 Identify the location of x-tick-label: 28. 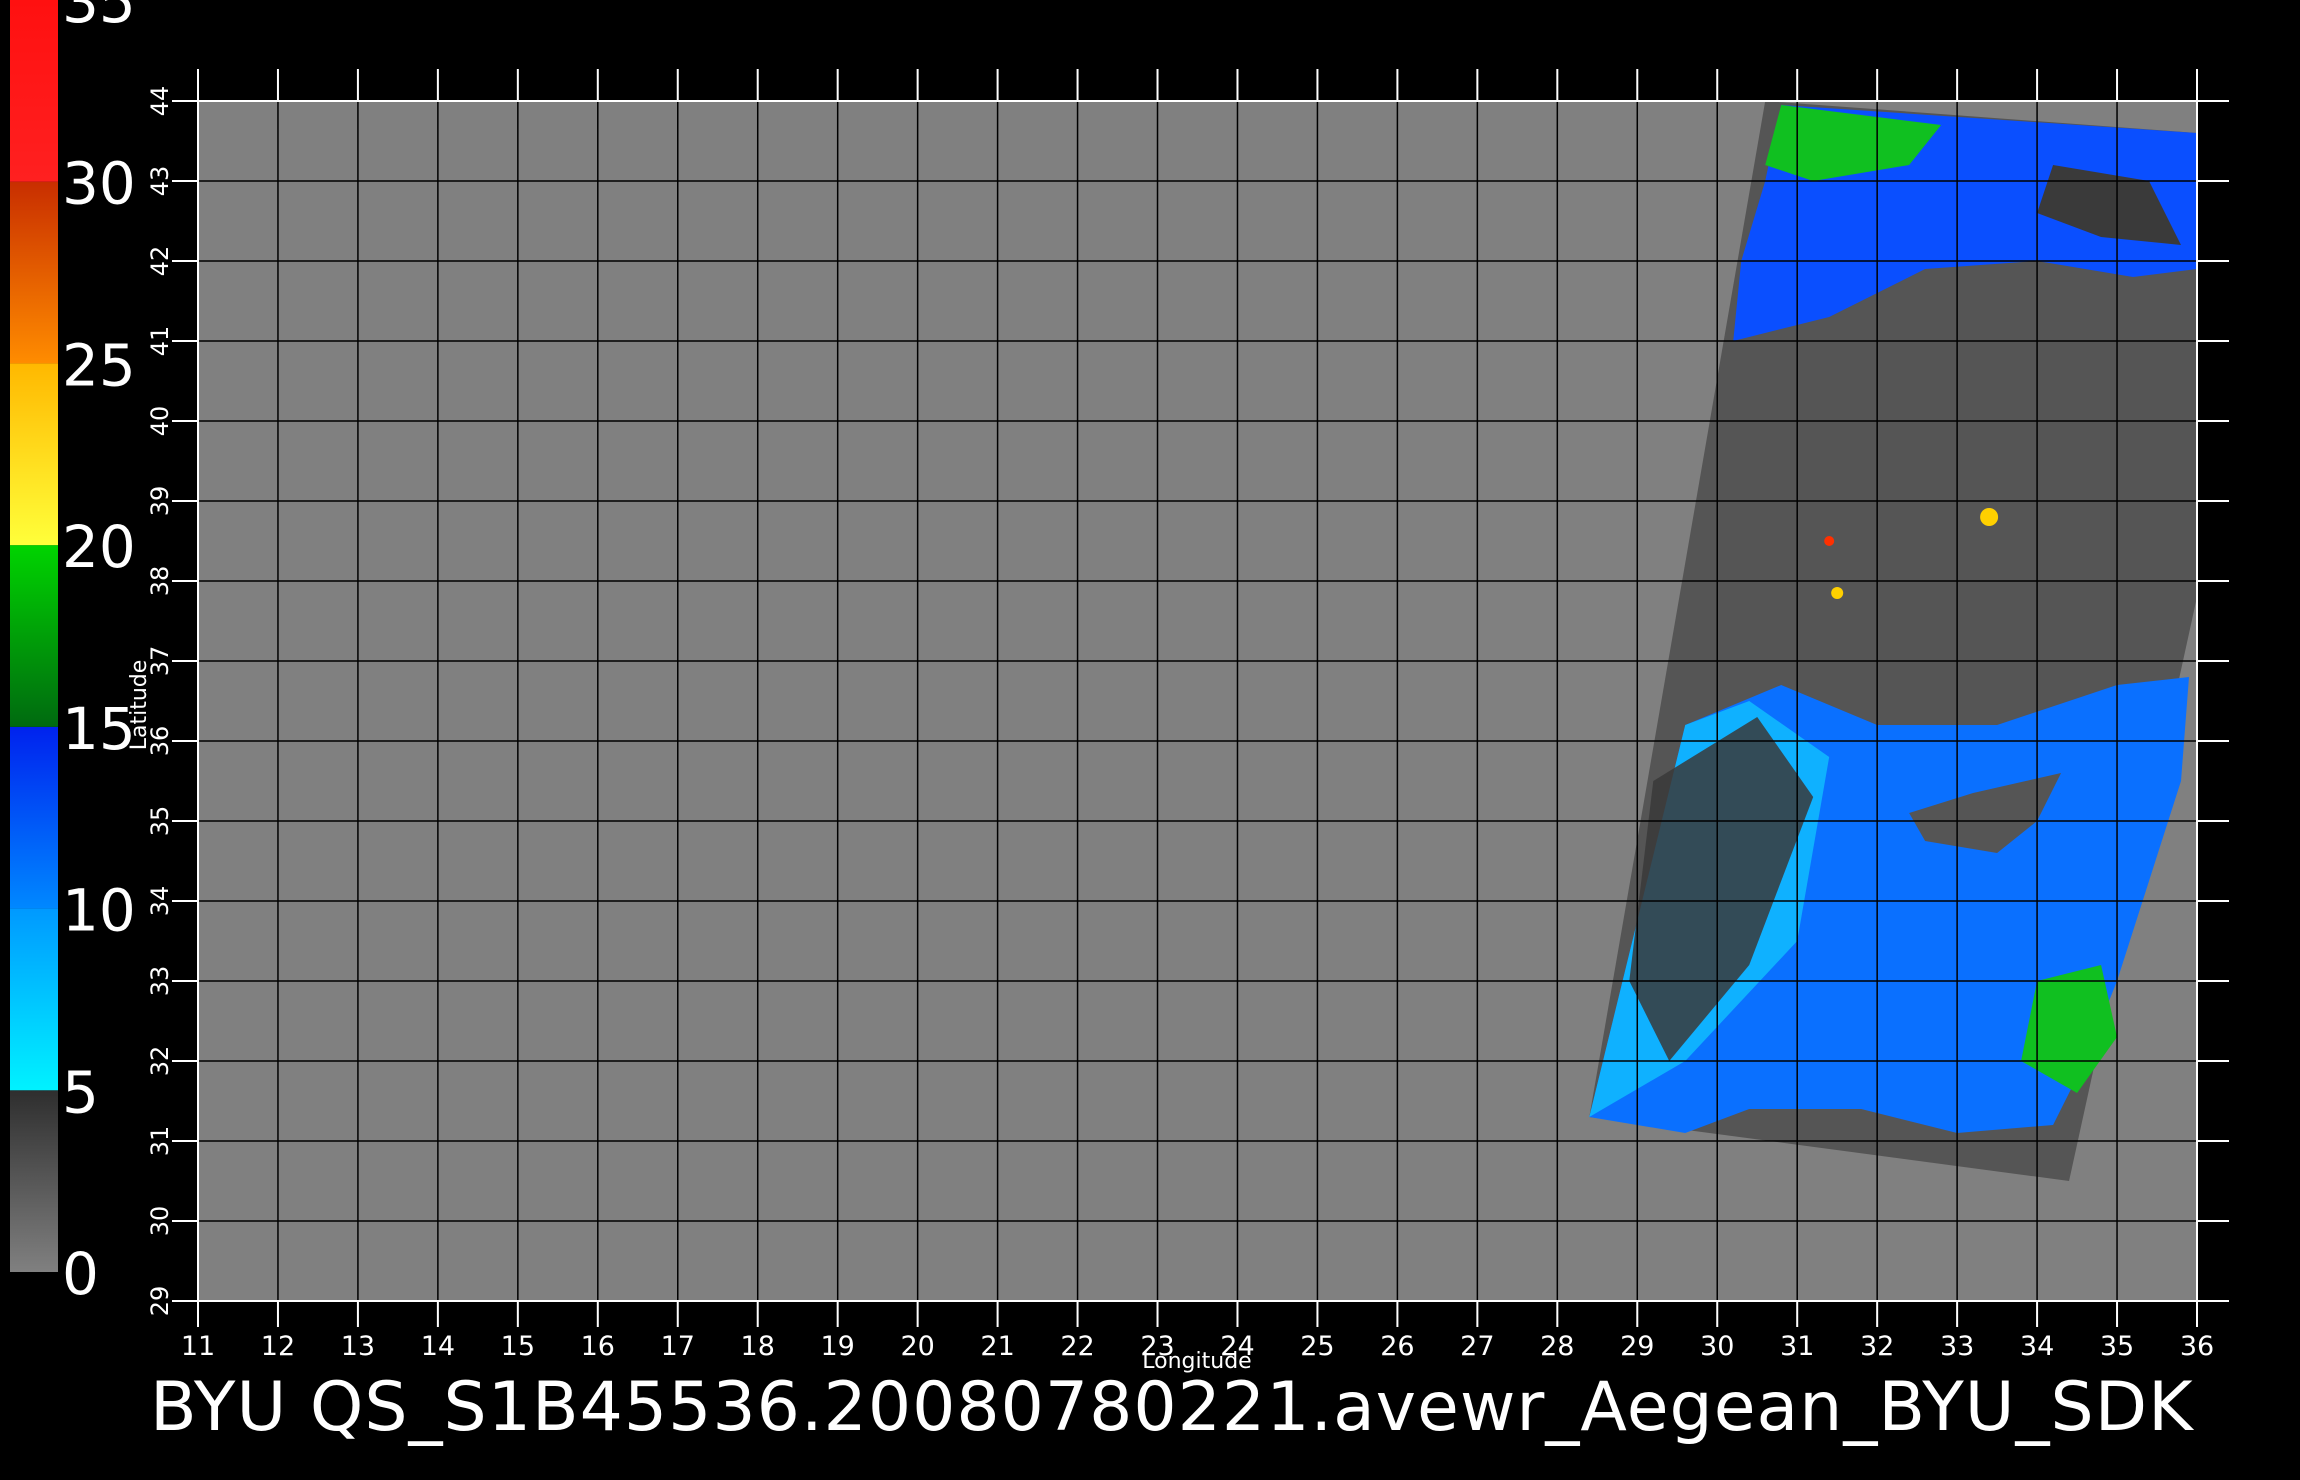
(1557, 1346).